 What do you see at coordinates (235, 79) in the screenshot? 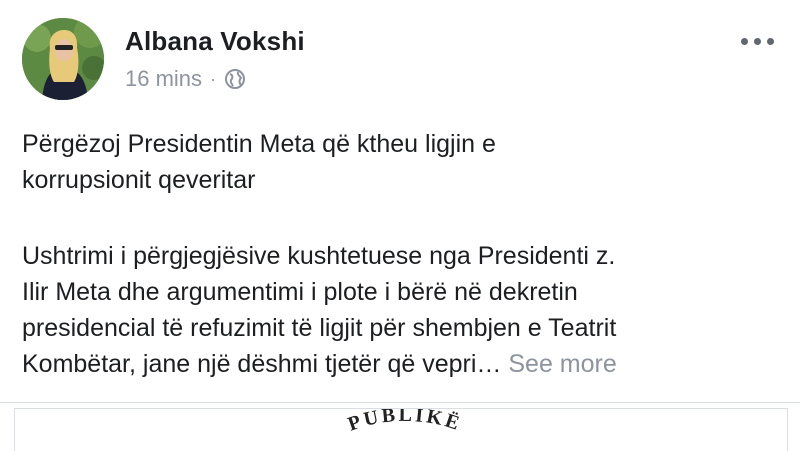
I see `globe-icon` at bounding box center [235, 79].